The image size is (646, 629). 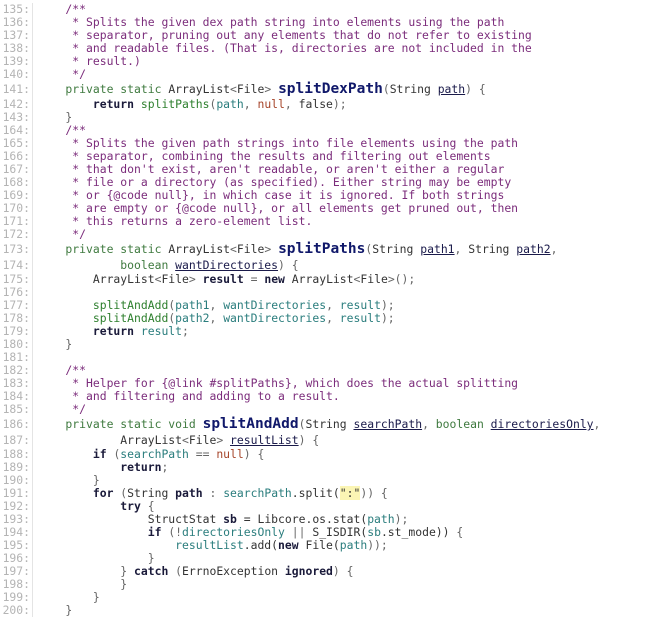 I want to click on code-token: splitPaths, so click(x=175, y=104).